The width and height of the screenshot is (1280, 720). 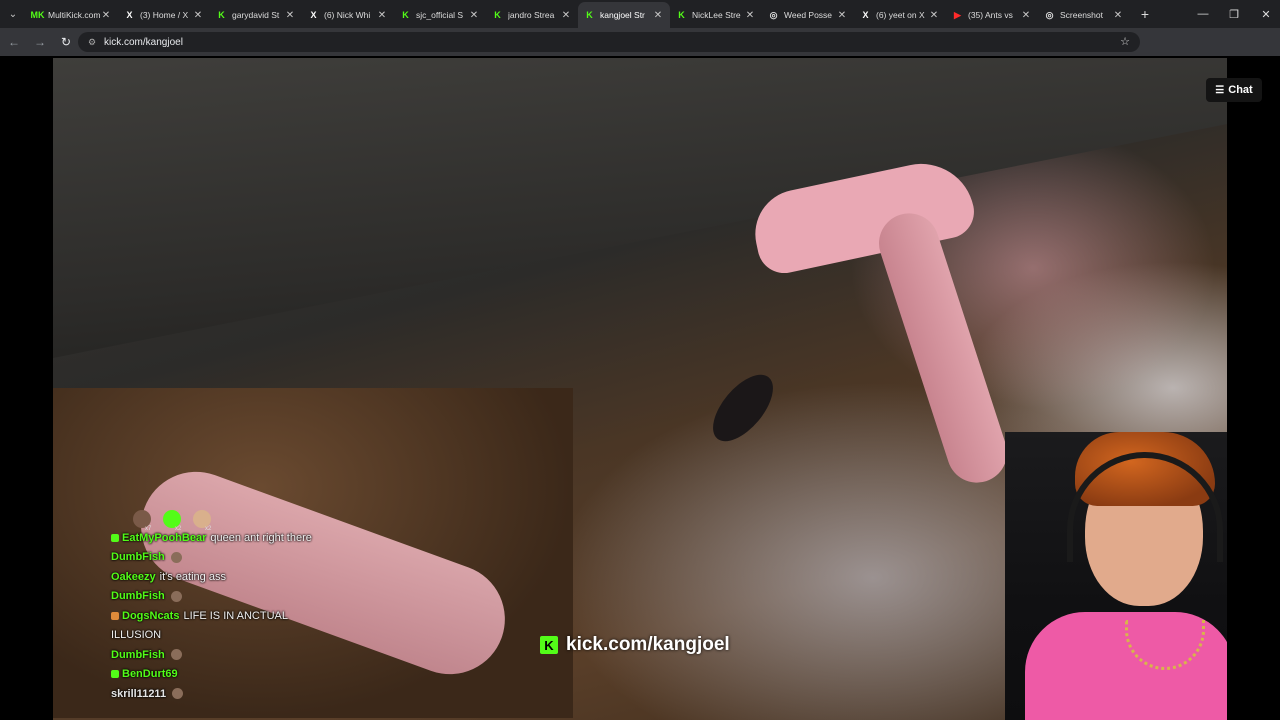 I want to click on browser-tab: ◎ Screenshot ✕, so click(x=1084, y=15).